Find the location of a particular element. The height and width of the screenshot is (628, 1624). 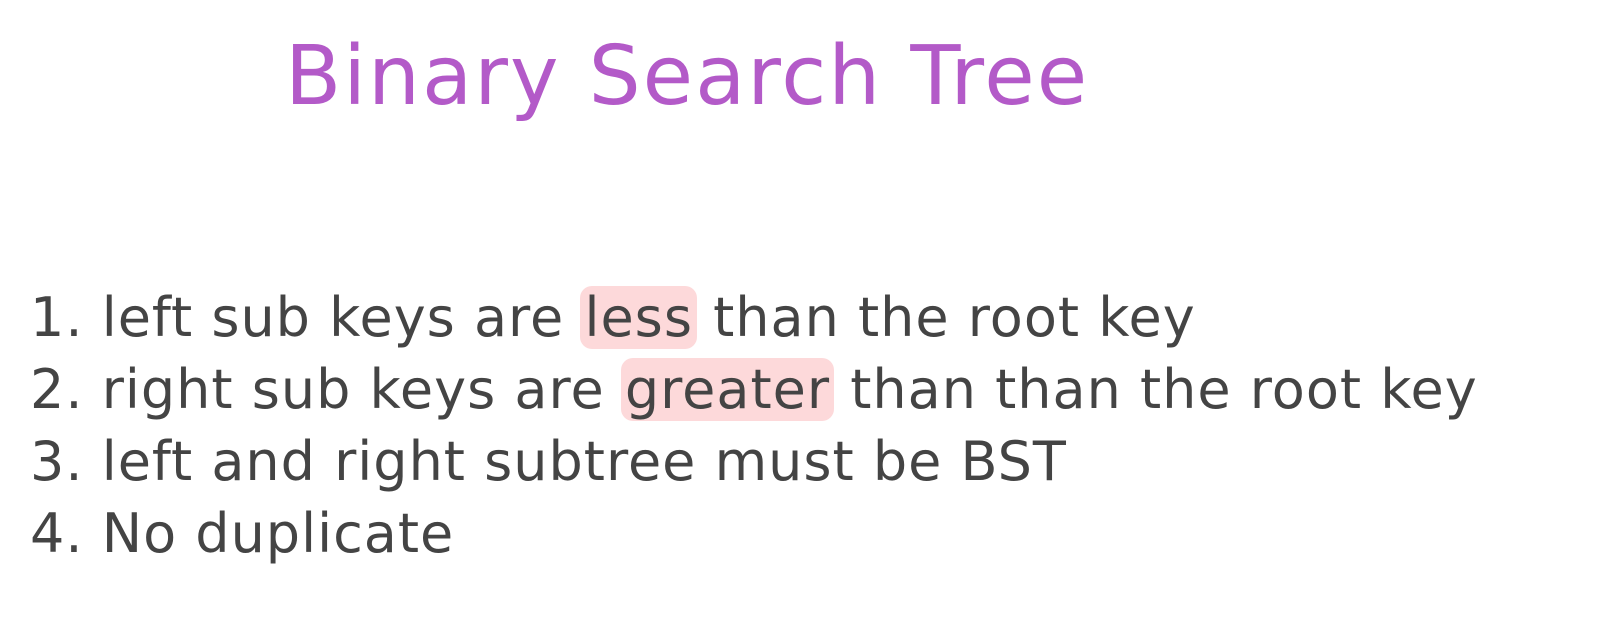

rule-text: left and right subtree must be BST is located at coordinates (584, 461).